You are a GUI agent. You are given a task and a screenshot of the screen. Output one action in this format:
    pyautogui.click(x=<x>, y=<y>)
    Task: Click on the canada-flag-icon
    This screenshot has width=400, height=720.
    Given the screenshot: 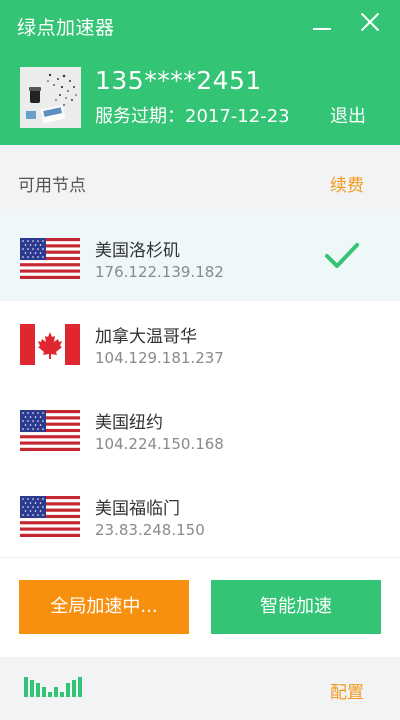 What is the action you would take?
    pyautogui.click(x=50, y=344)
    